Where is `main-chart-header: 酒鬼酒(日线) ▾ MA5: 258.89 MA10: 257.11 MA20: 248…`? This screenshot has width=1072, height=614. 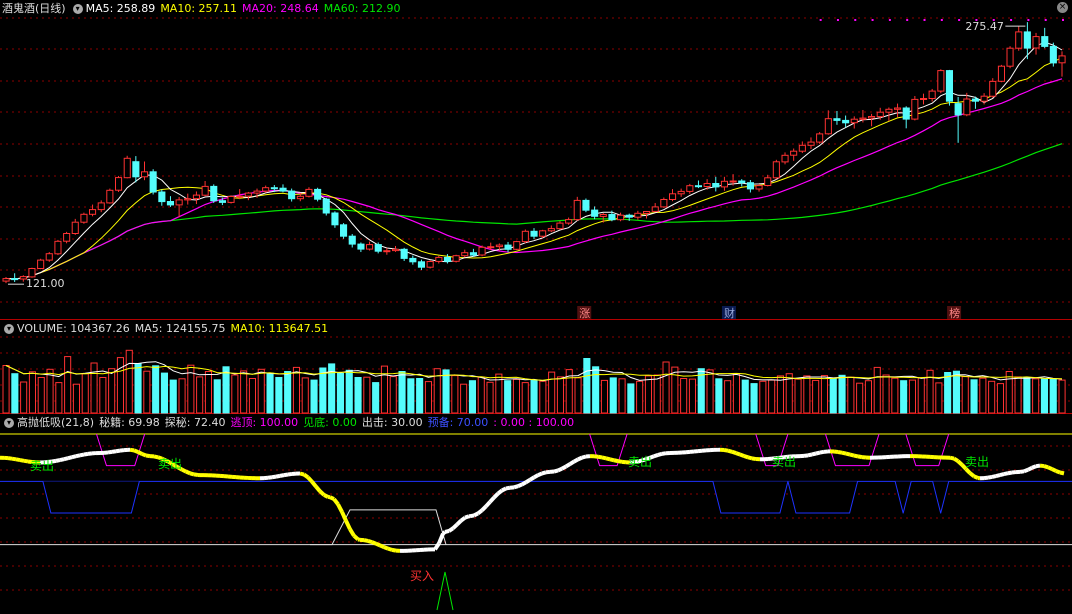
main-chart-header: 酒鬼酒(日线) ▾ MA5: 258.89 MA10: 257.11 MA20: 248… is located at coordinates (203, 9).